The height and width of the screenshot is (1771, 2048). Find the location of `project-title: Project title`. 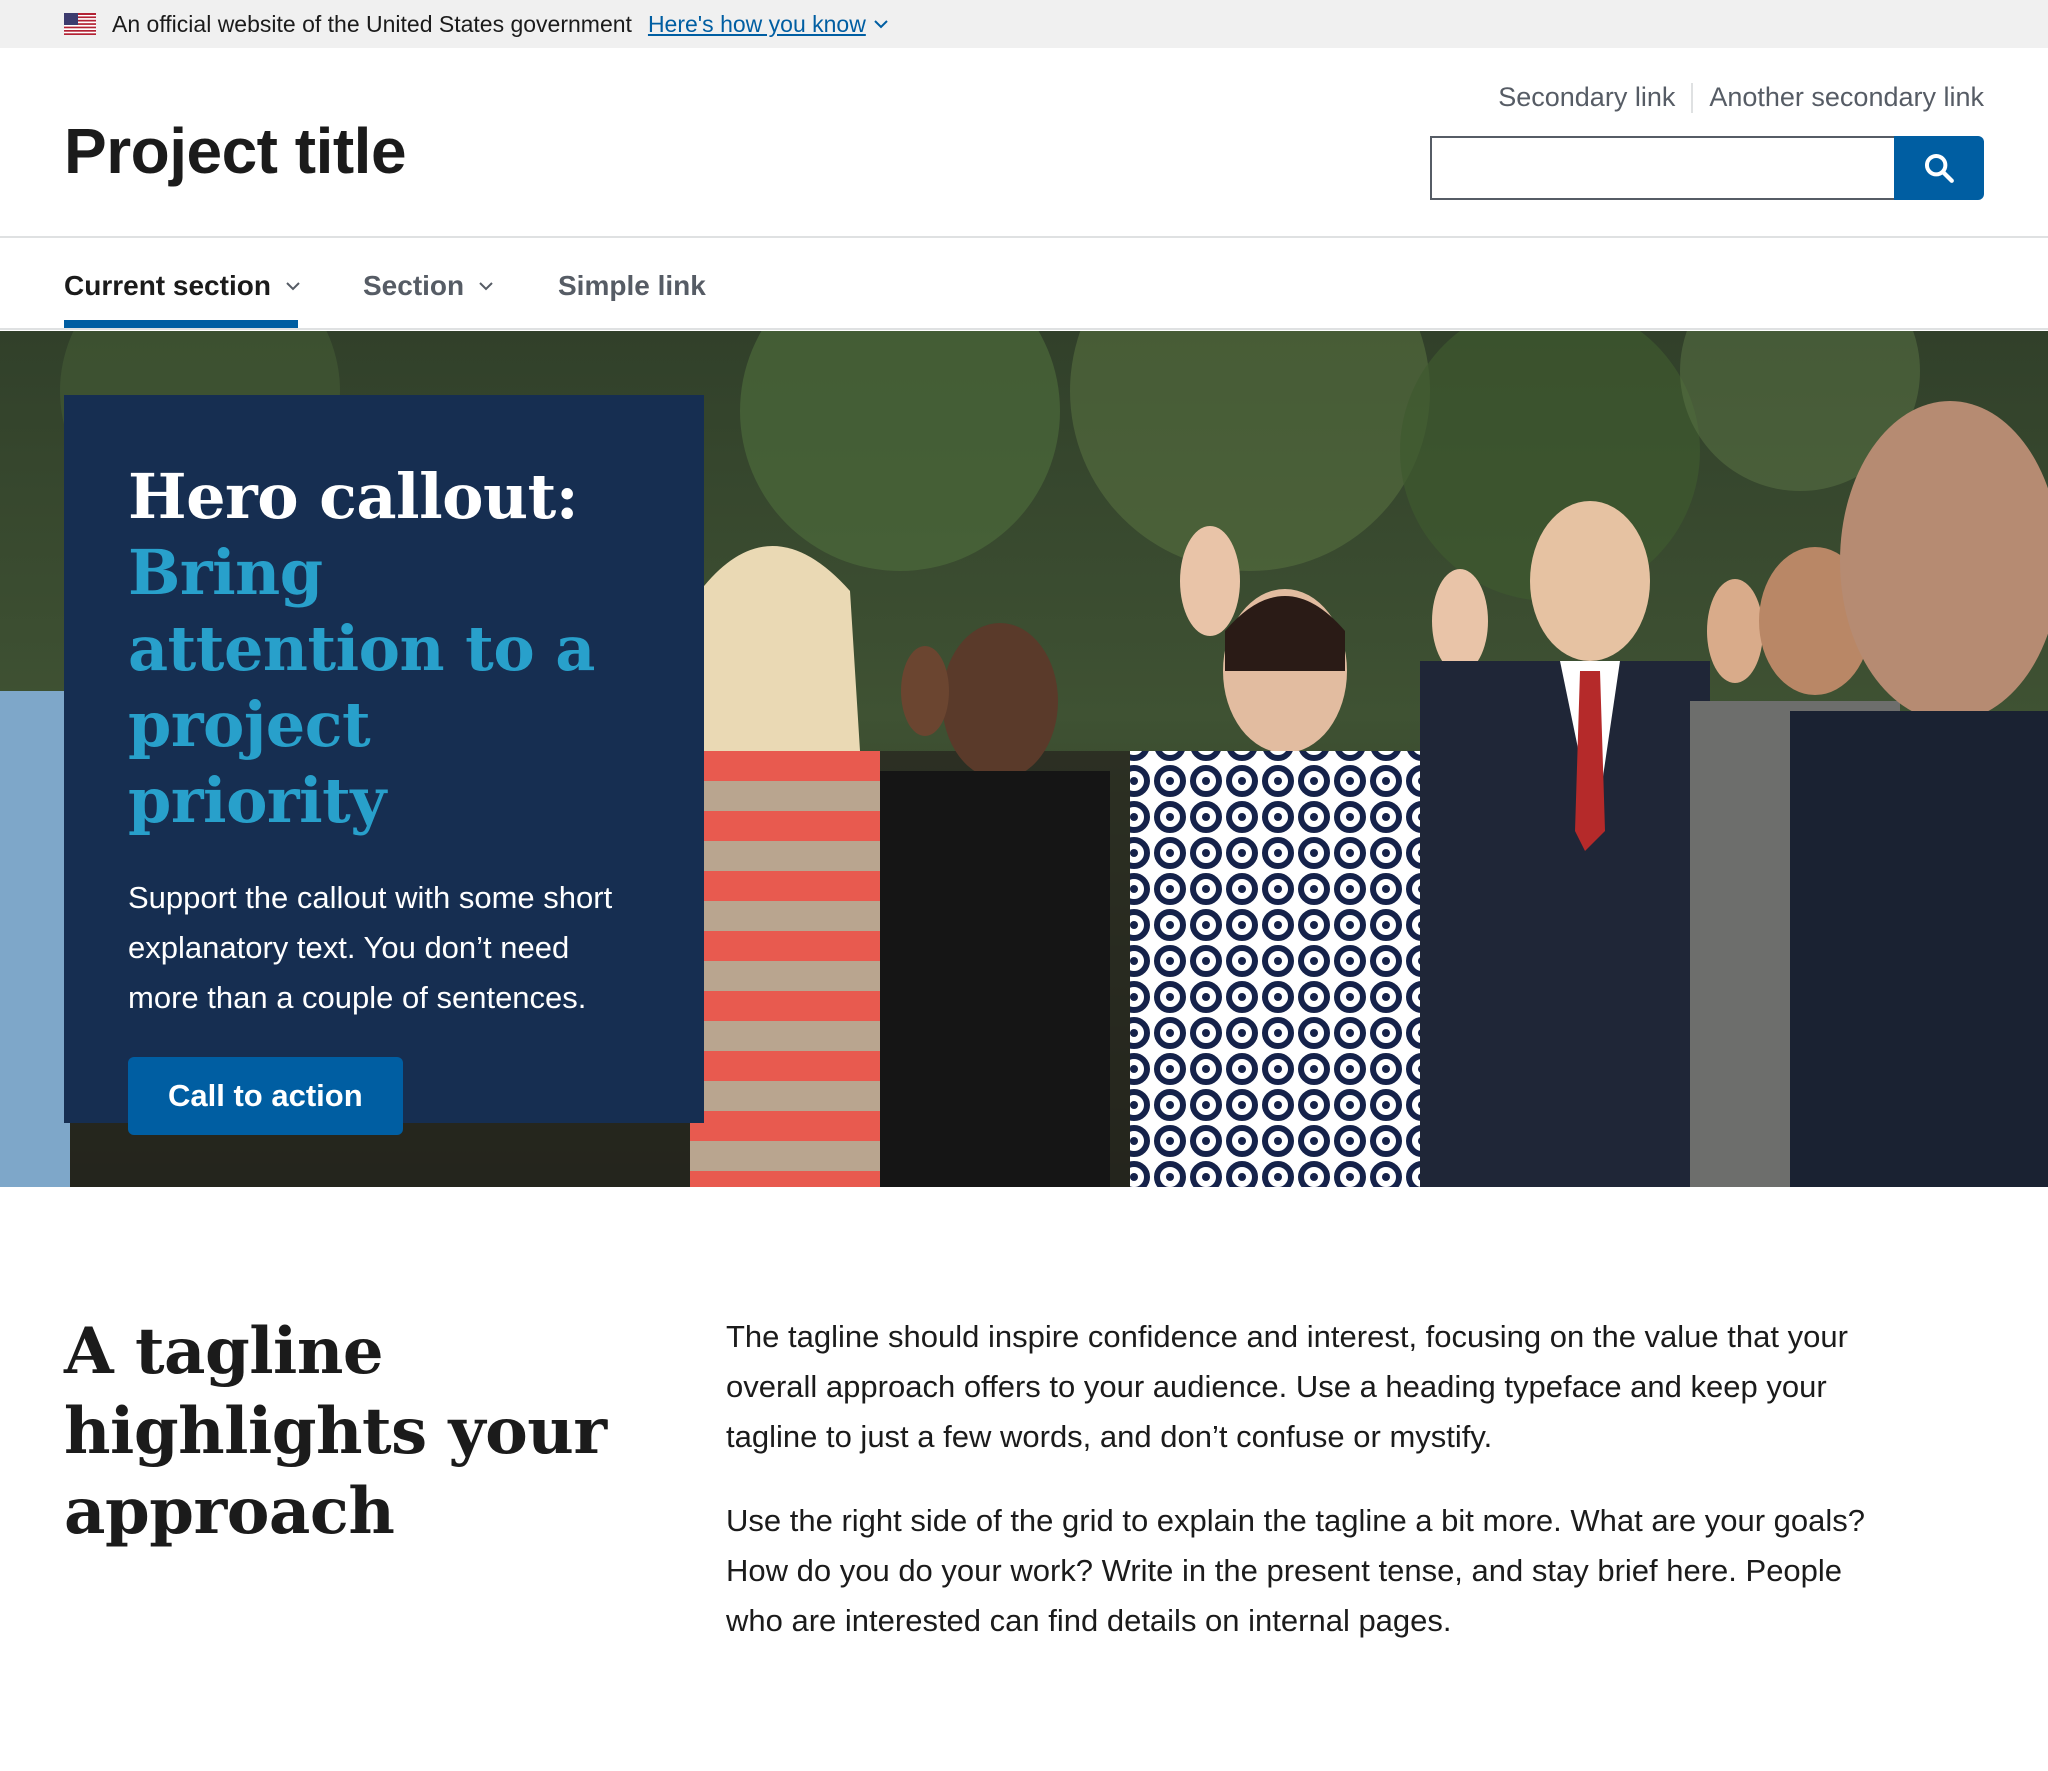

project-title: Project title is located at coordinates (235, 151).